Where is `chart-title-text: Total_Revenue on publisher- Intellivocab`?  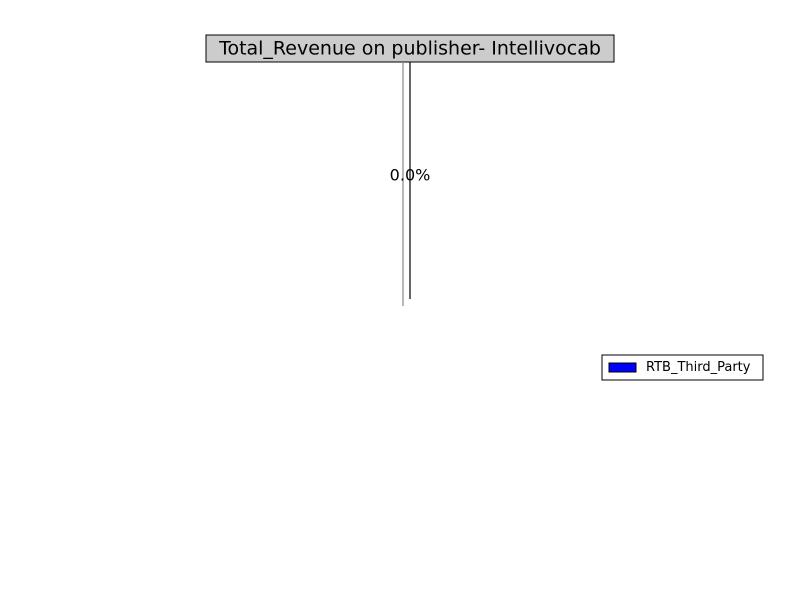
chart-title-text: Total_Revenue on publisher- Intellivocab is located at coordinates (409, 49).